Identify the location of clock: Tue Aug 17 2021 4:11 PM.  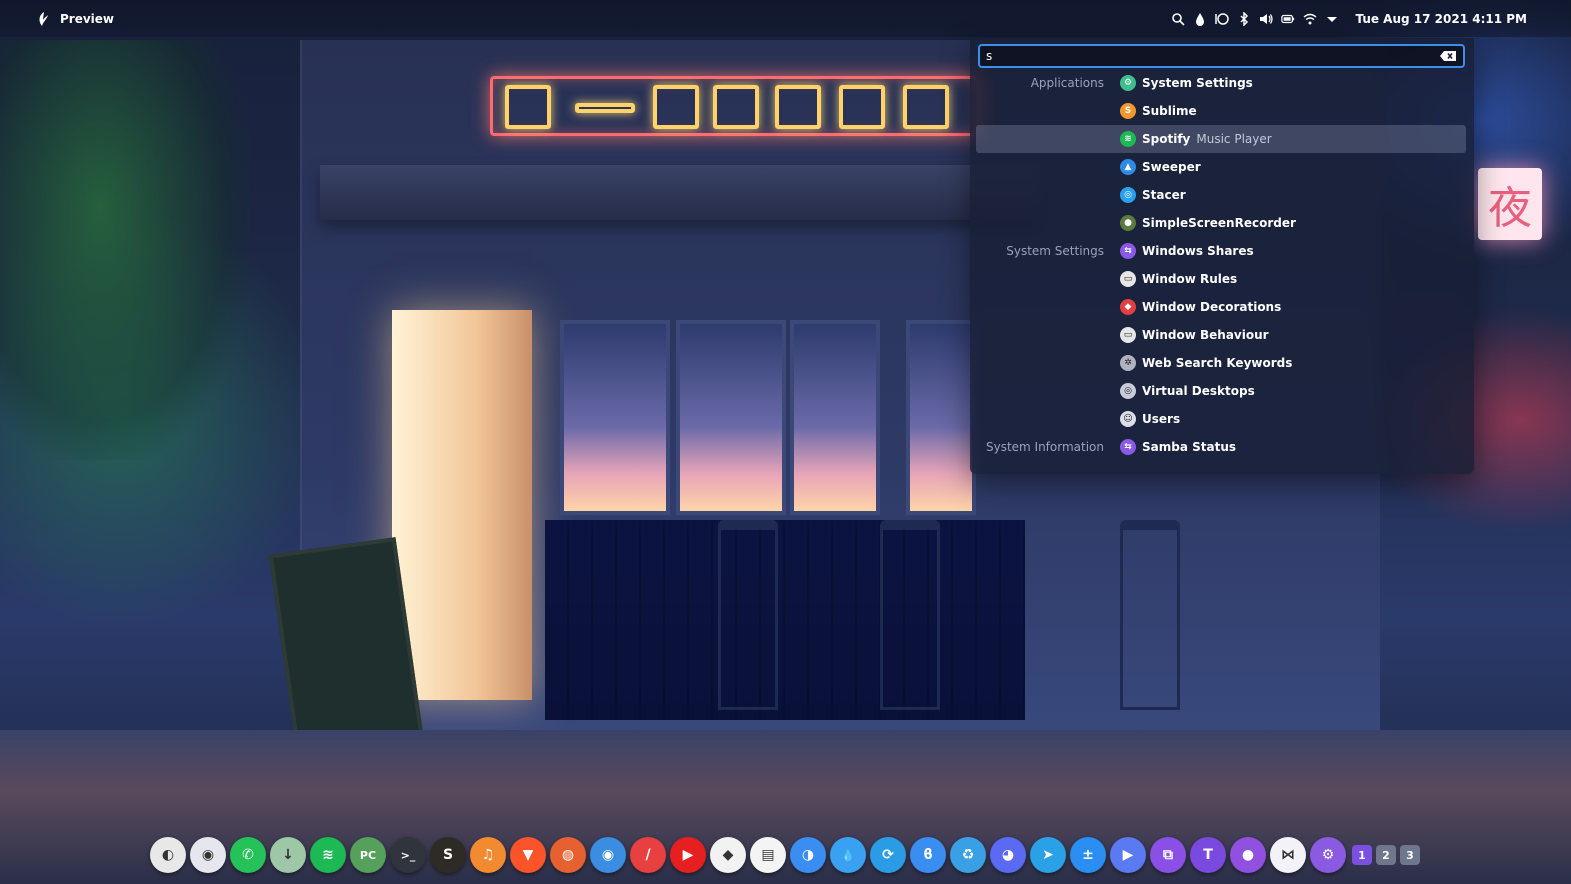
(1441, 19).